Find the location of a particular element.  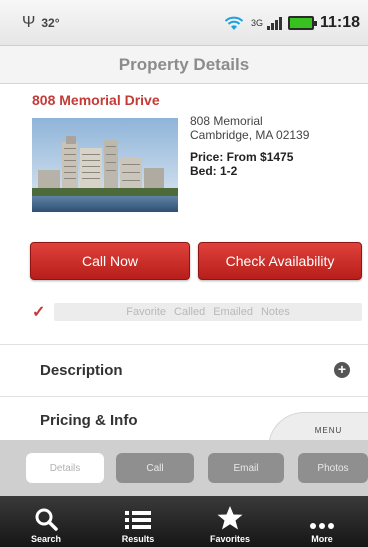

nav-label: Results is located at coordinates (138, 539).